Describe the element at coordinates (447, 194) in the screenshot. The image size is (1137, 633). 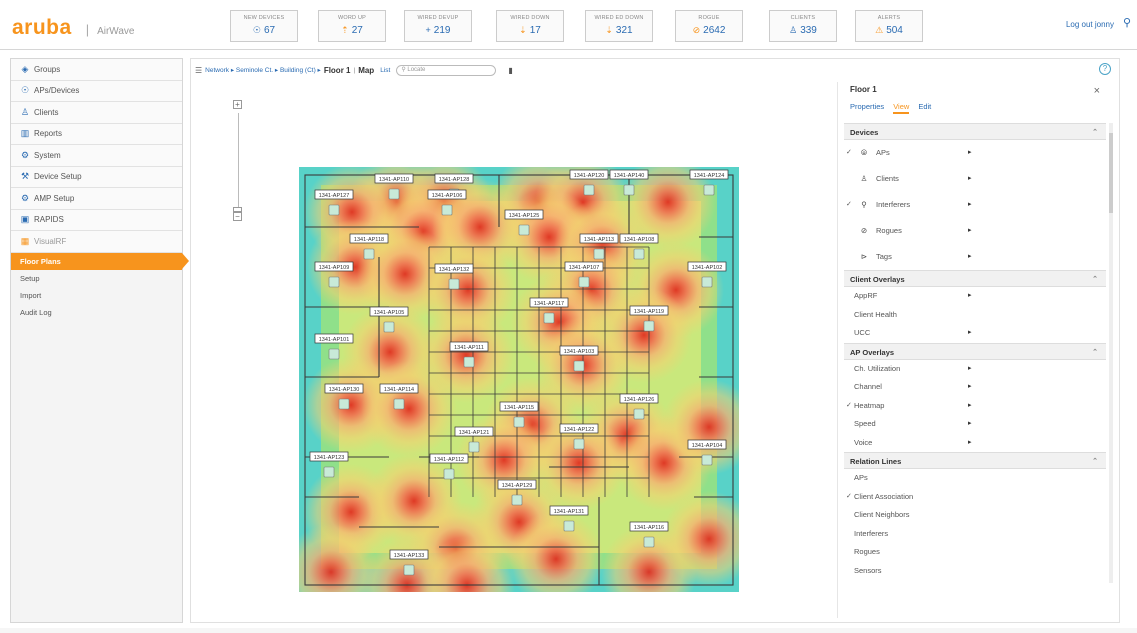
I see `ap-label: 1341-AP106` at that location.